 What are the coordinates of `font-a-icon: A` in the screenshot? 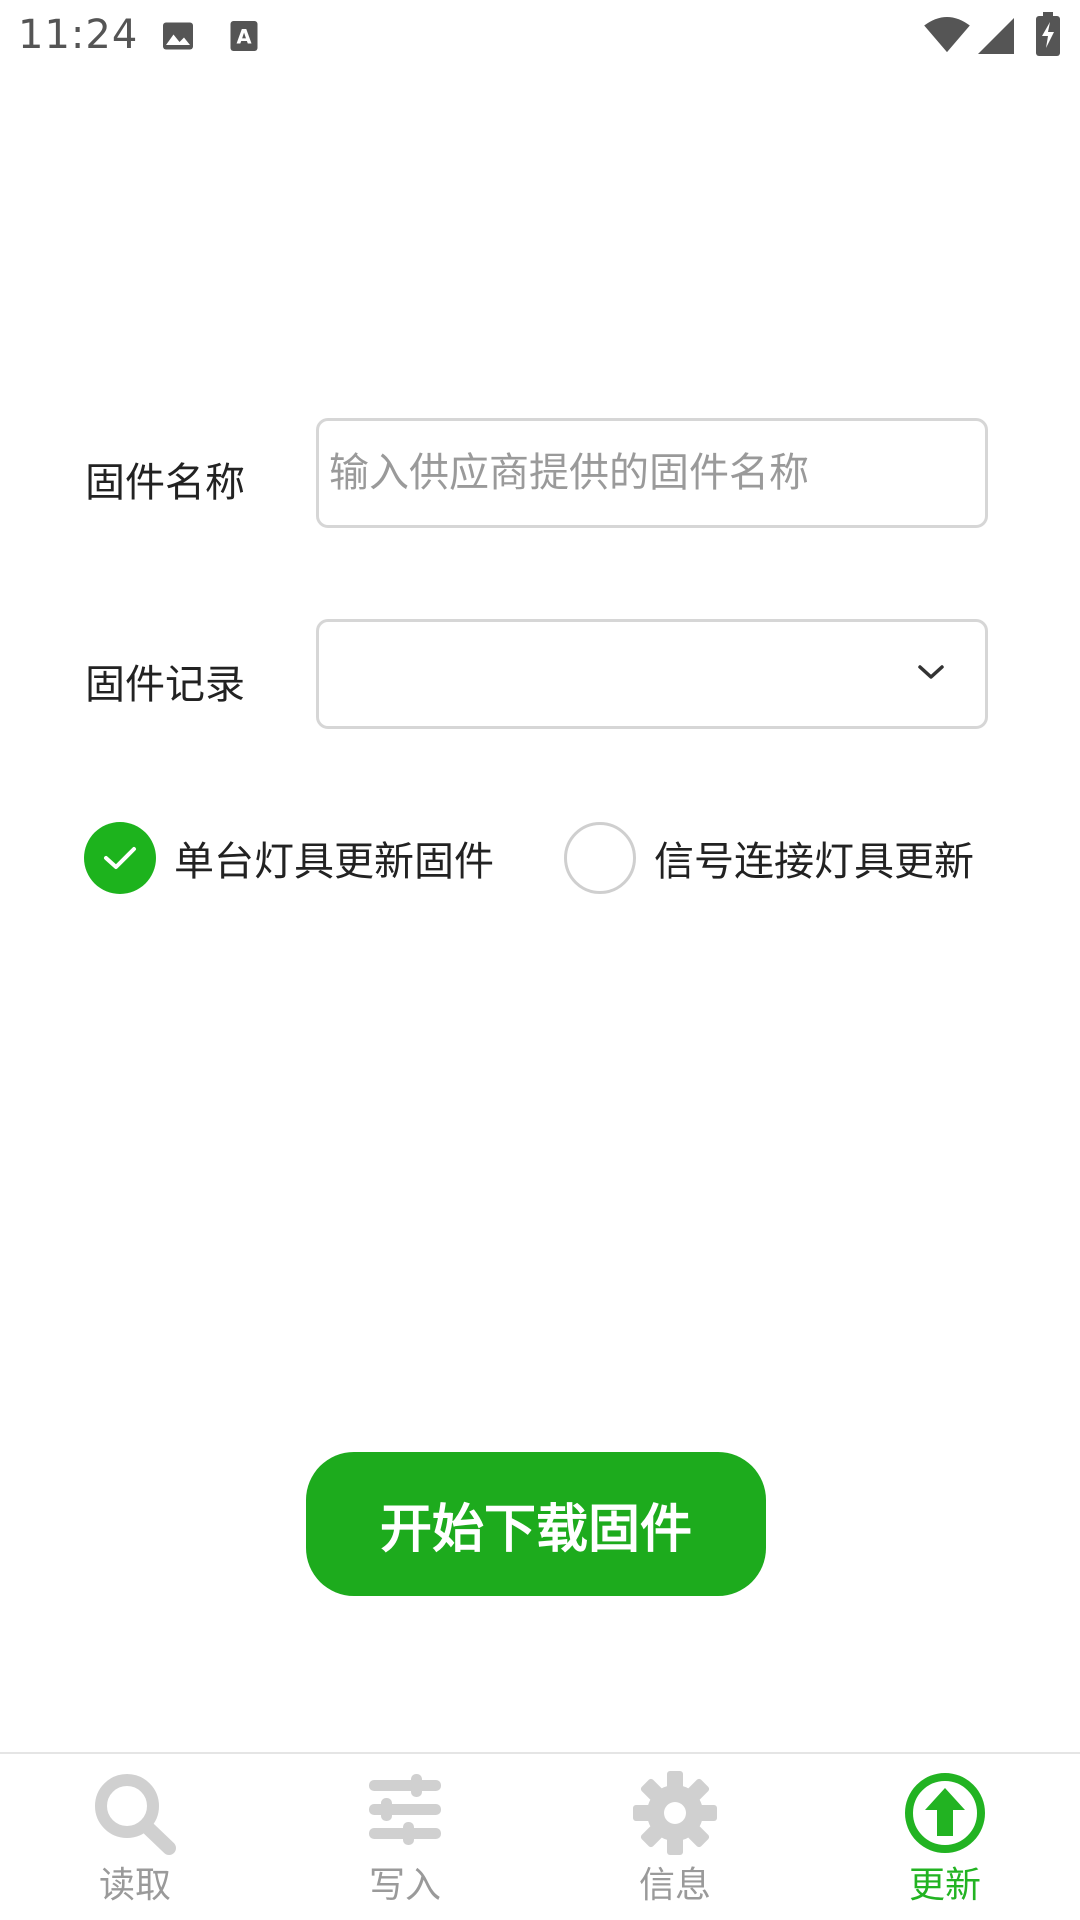 It's located at (244, 38).